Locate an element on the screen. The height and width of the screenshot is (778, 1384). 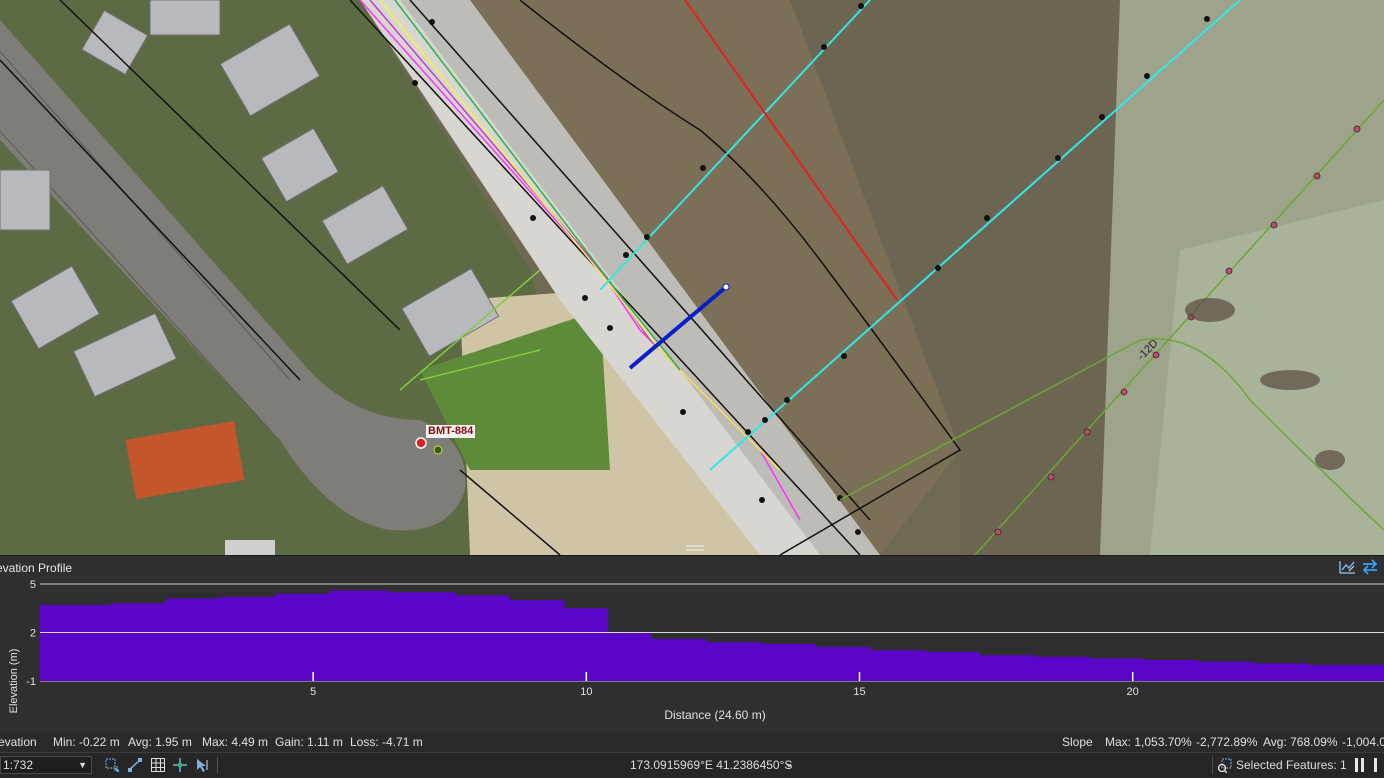
pause-drawing-icon is located at coordinates (1356, 765).